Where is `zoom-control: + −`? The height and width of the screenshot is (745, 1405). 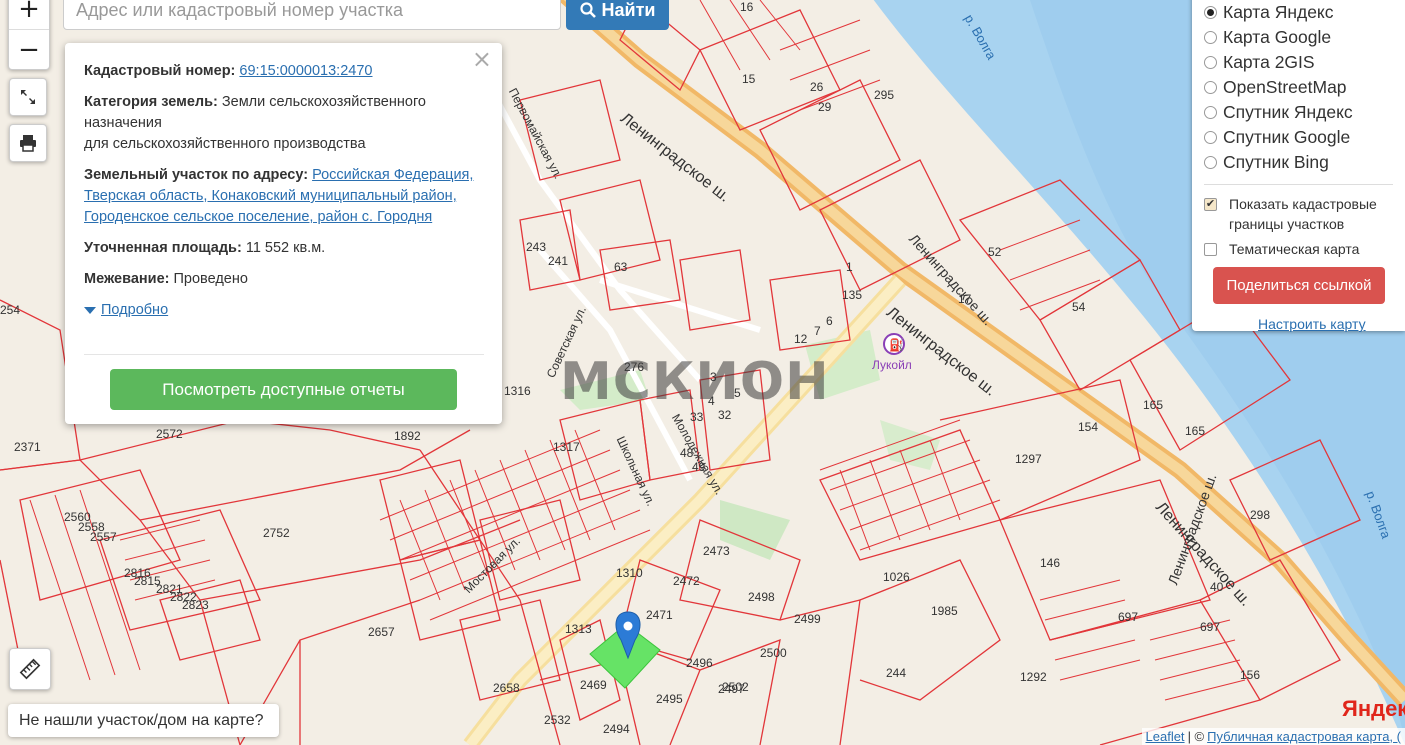 zoom-control: + − is located at coordinates (29, 35).